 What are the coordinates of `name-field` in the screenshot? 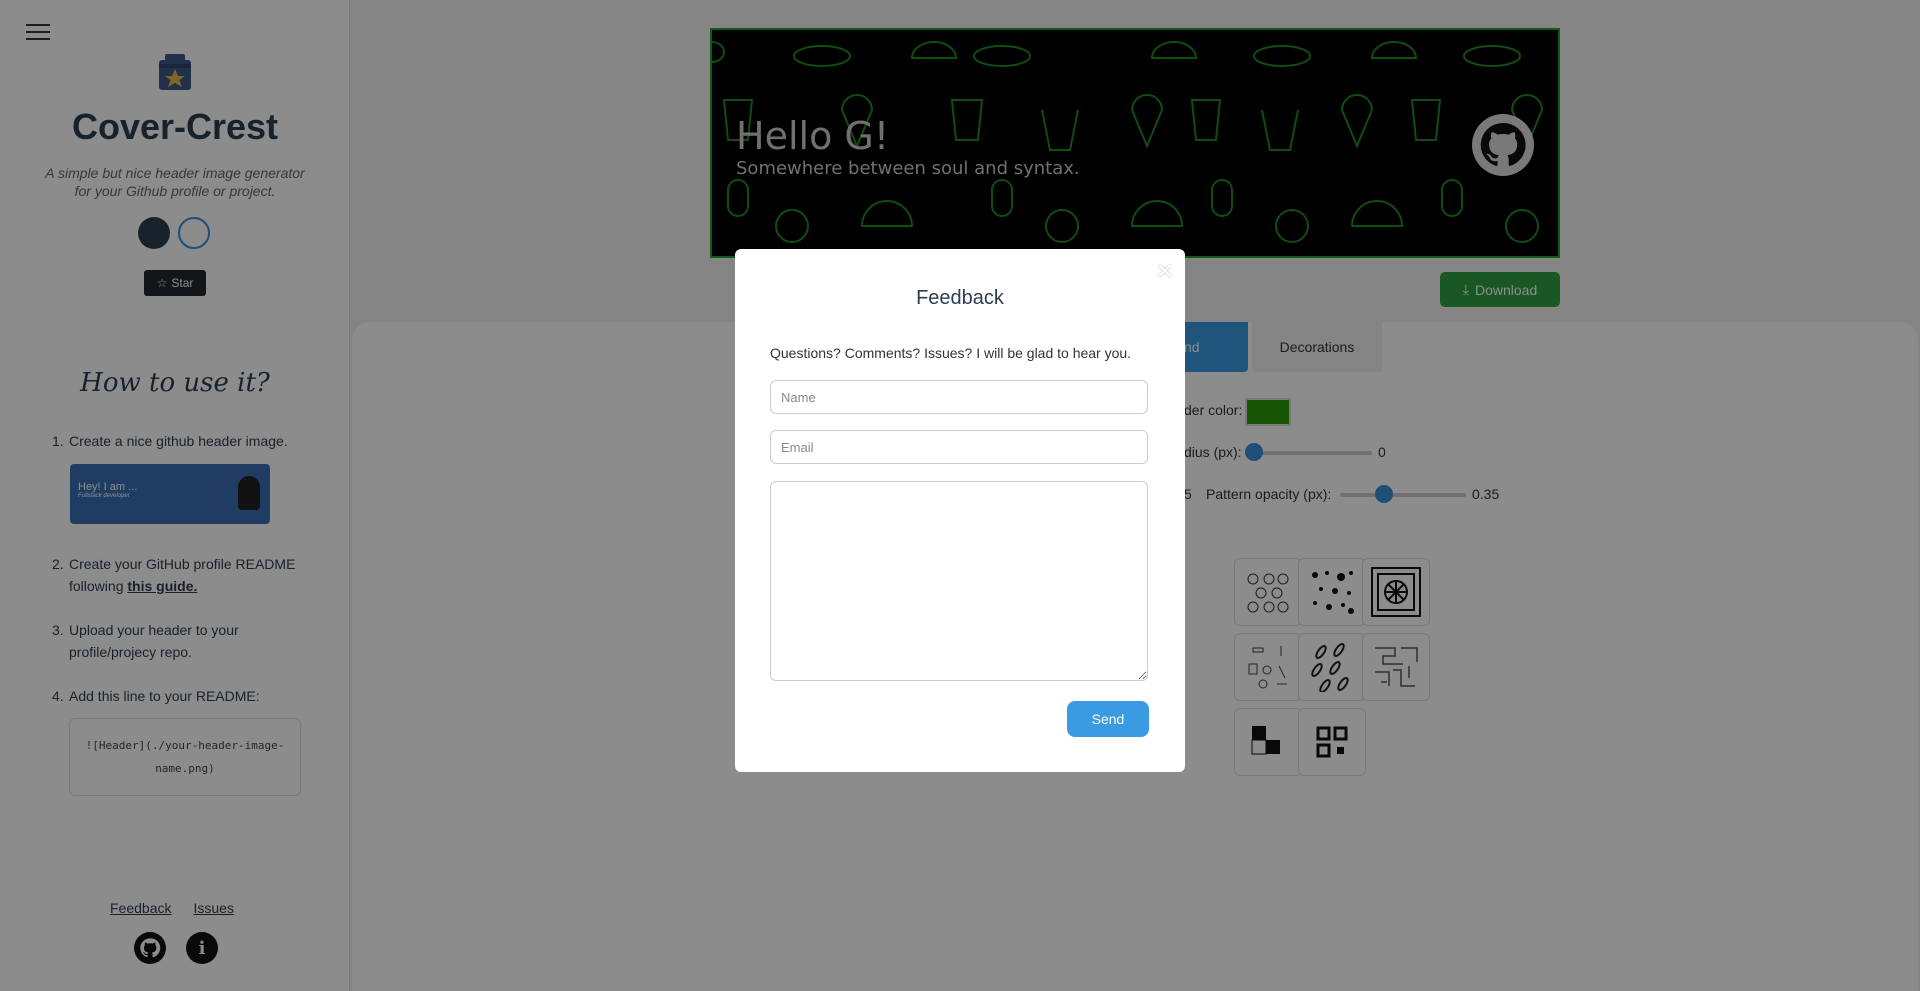 It's located at (959, 397).